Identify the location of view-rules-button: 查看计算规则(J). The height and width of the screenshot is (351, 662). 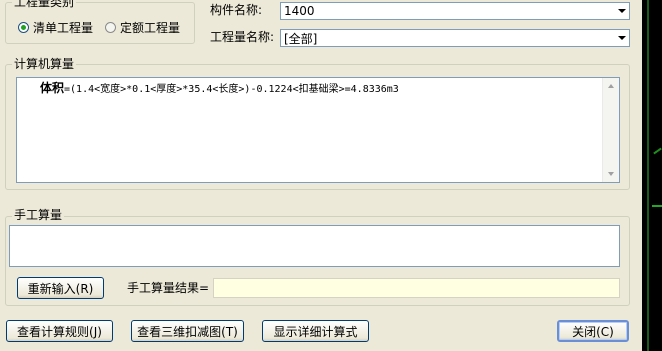
(59, 331).